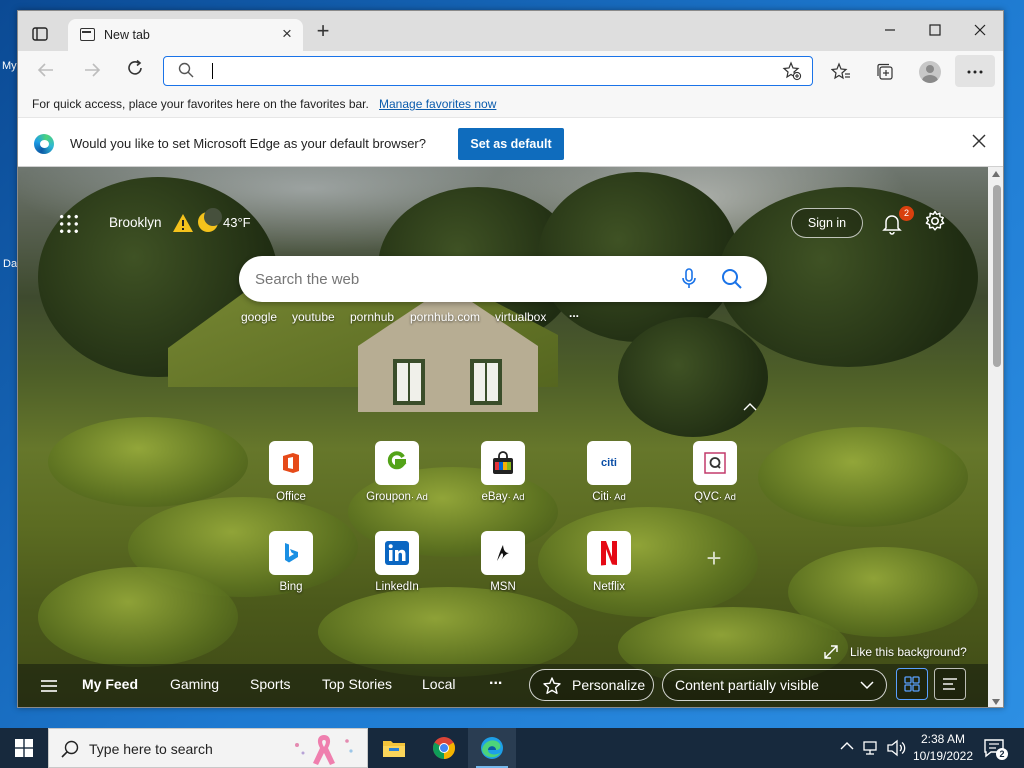  I want to click on list-layout-button, so click(950, 684).